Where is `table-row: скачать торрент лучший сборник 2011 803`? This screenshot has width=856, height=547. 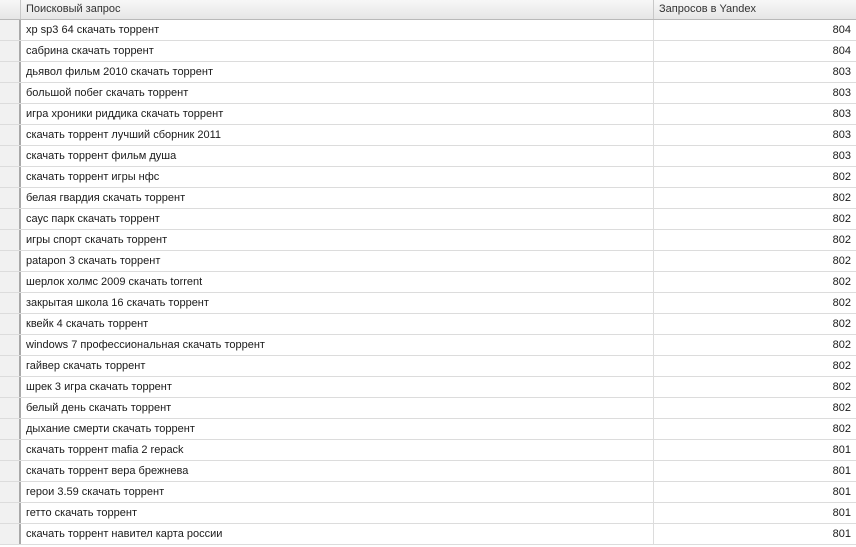
table-row: скачать торрент лучший сборник 2011 803 is located at coordinates (428, 135).